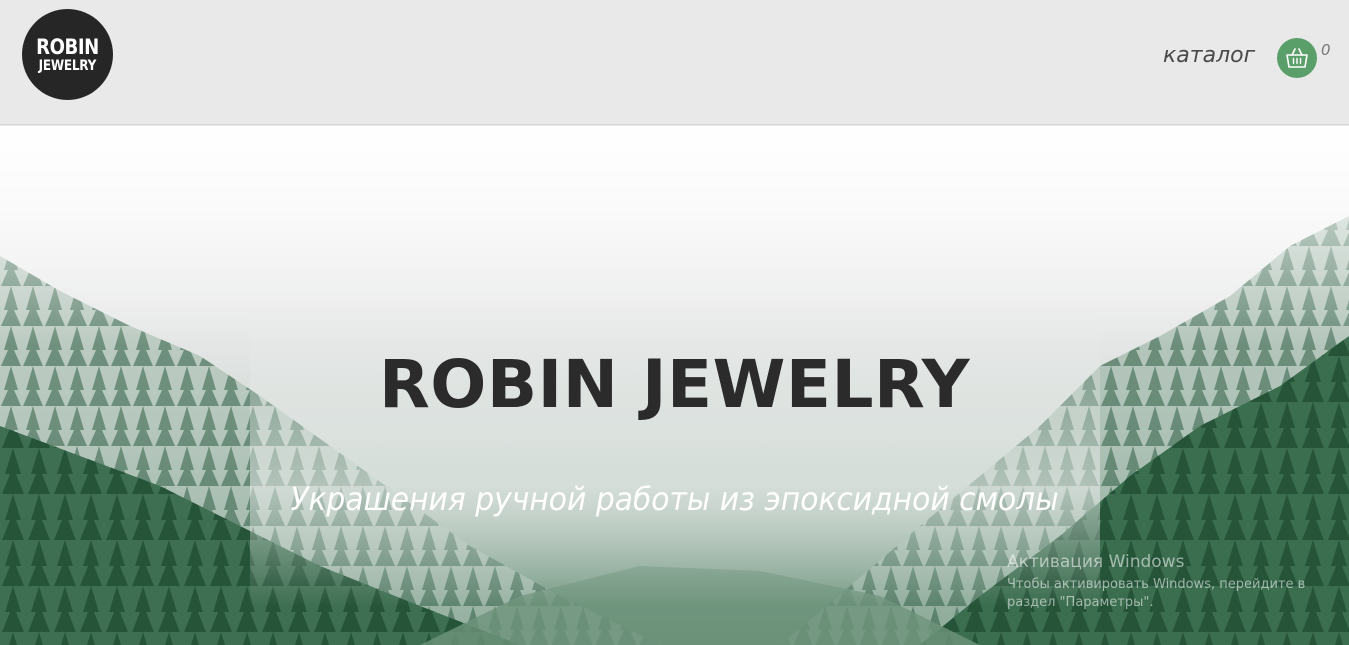 This screenshot has width=1349, height=645. Describe the element at coordinates (1209, 55) in the screenshot. I see `nav-link-catalog: каталог` at that location.